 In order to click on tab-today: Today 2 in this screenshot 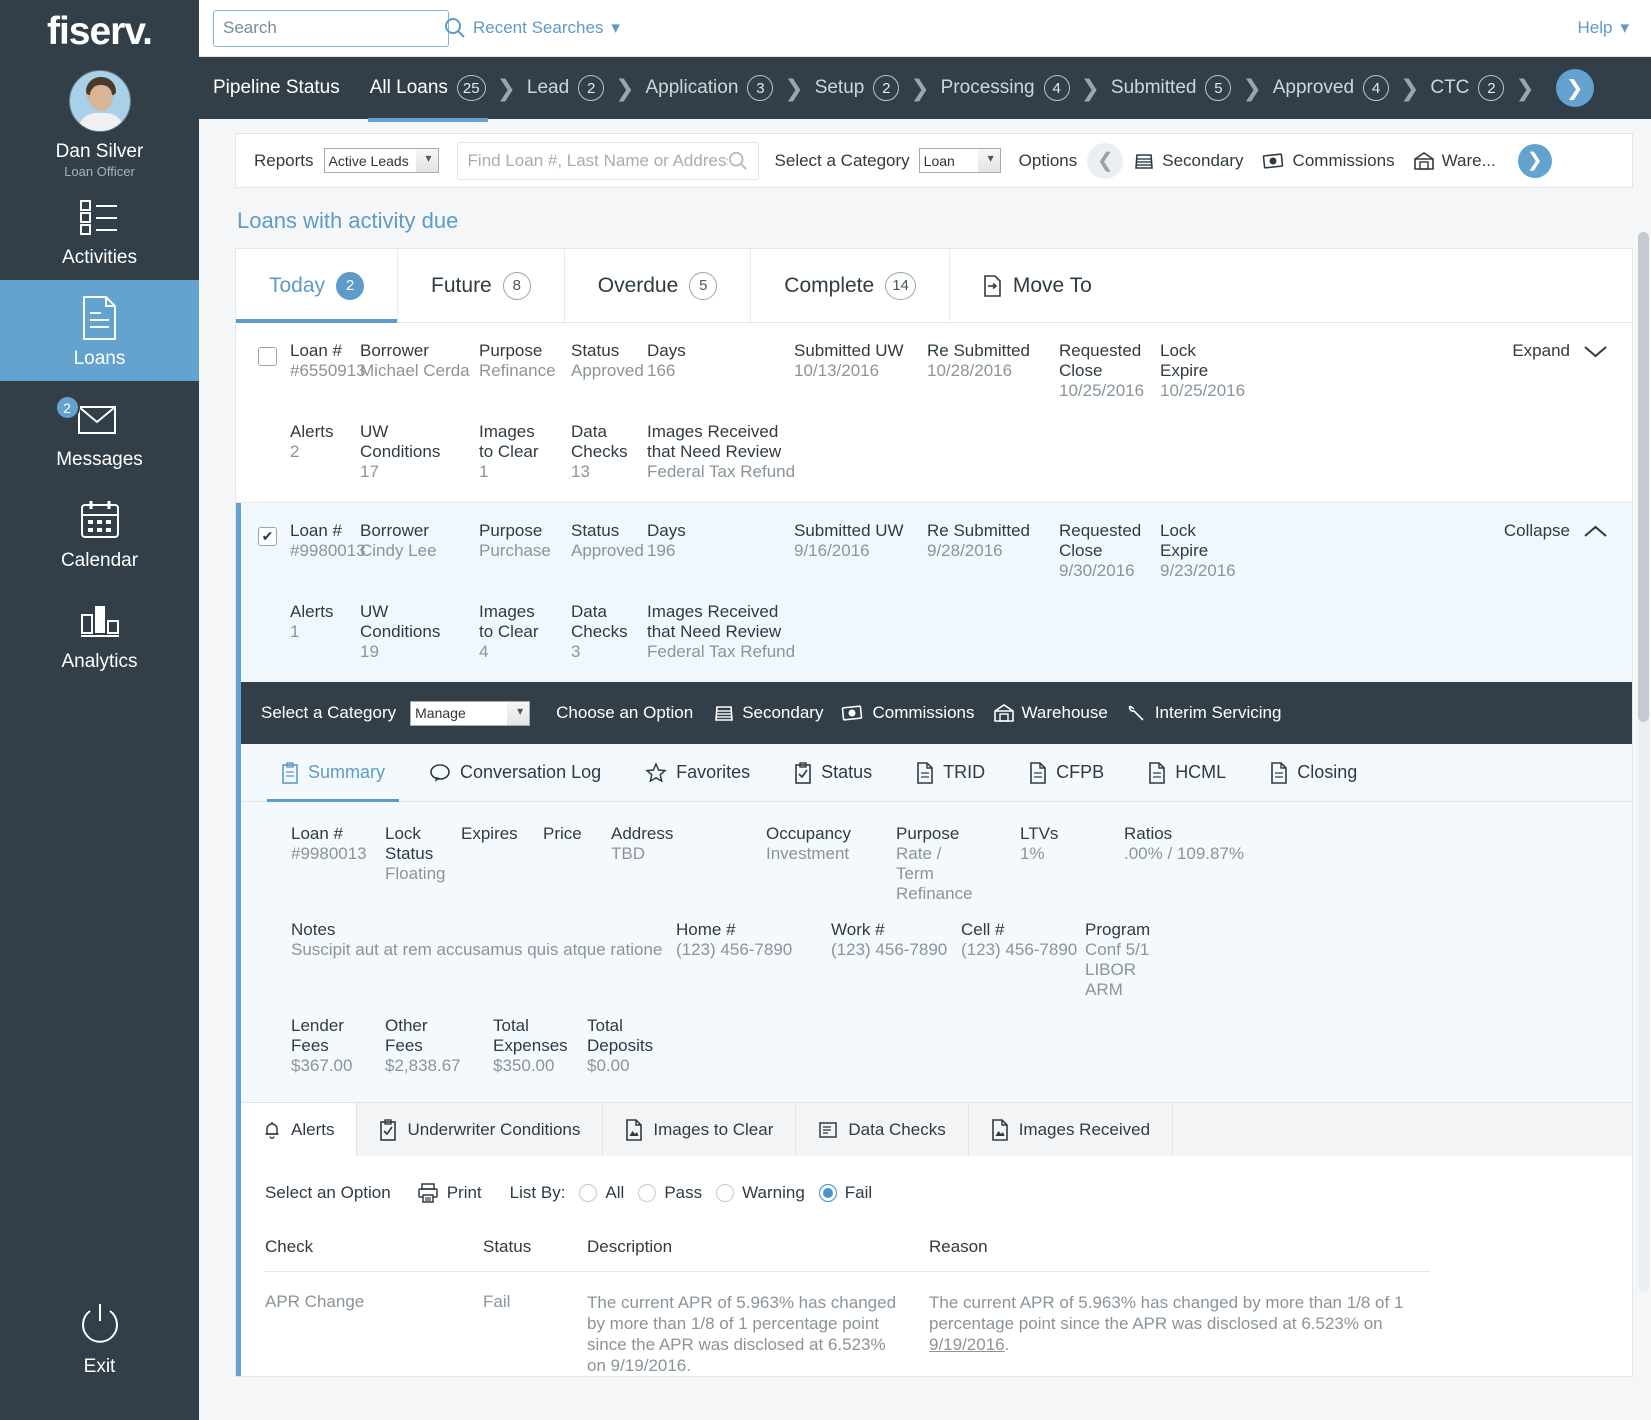, I will do `click(317, 286)`.